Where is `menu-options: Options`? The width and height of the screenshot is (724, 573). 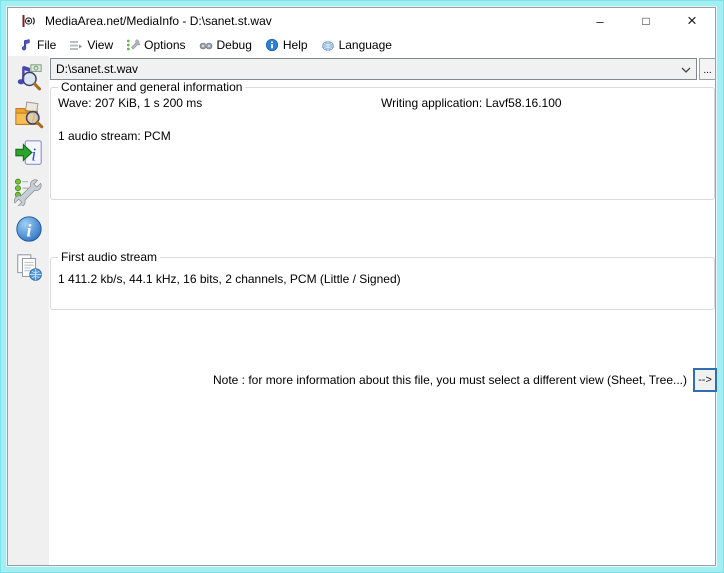
menu-options: Options is located at coordinates (157, 45).